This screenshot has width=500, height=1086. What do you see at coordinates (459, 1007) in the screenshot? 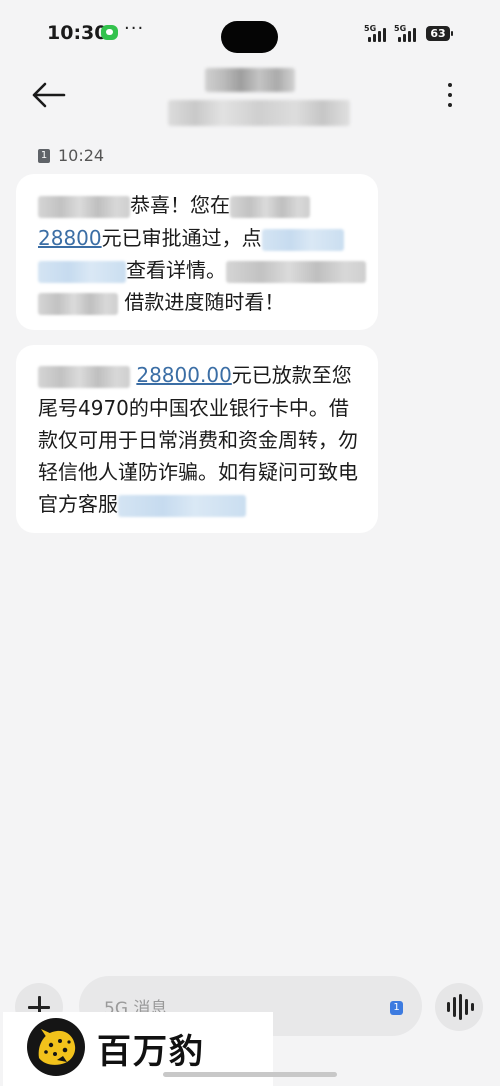
I see `voice-input-icon` at bounding box center [459, 1007].